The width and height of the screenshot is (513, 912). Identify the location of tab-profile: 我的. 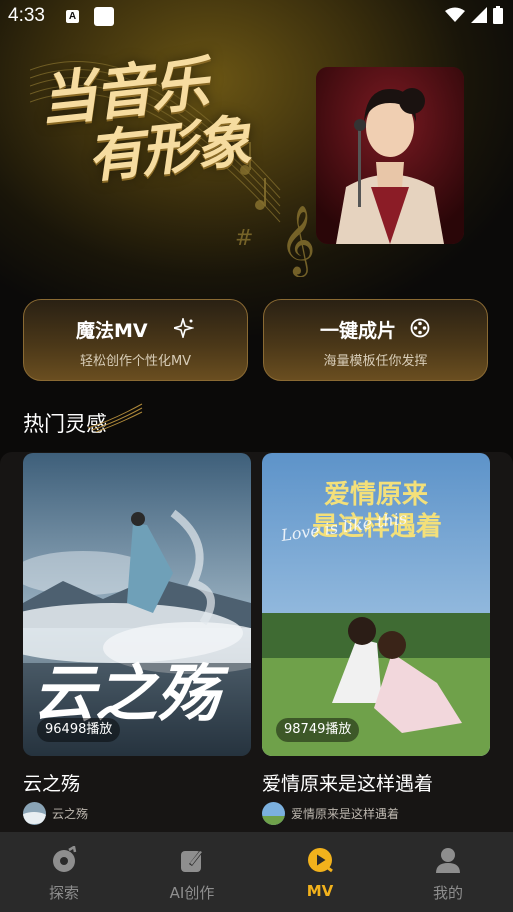
(448, 872).